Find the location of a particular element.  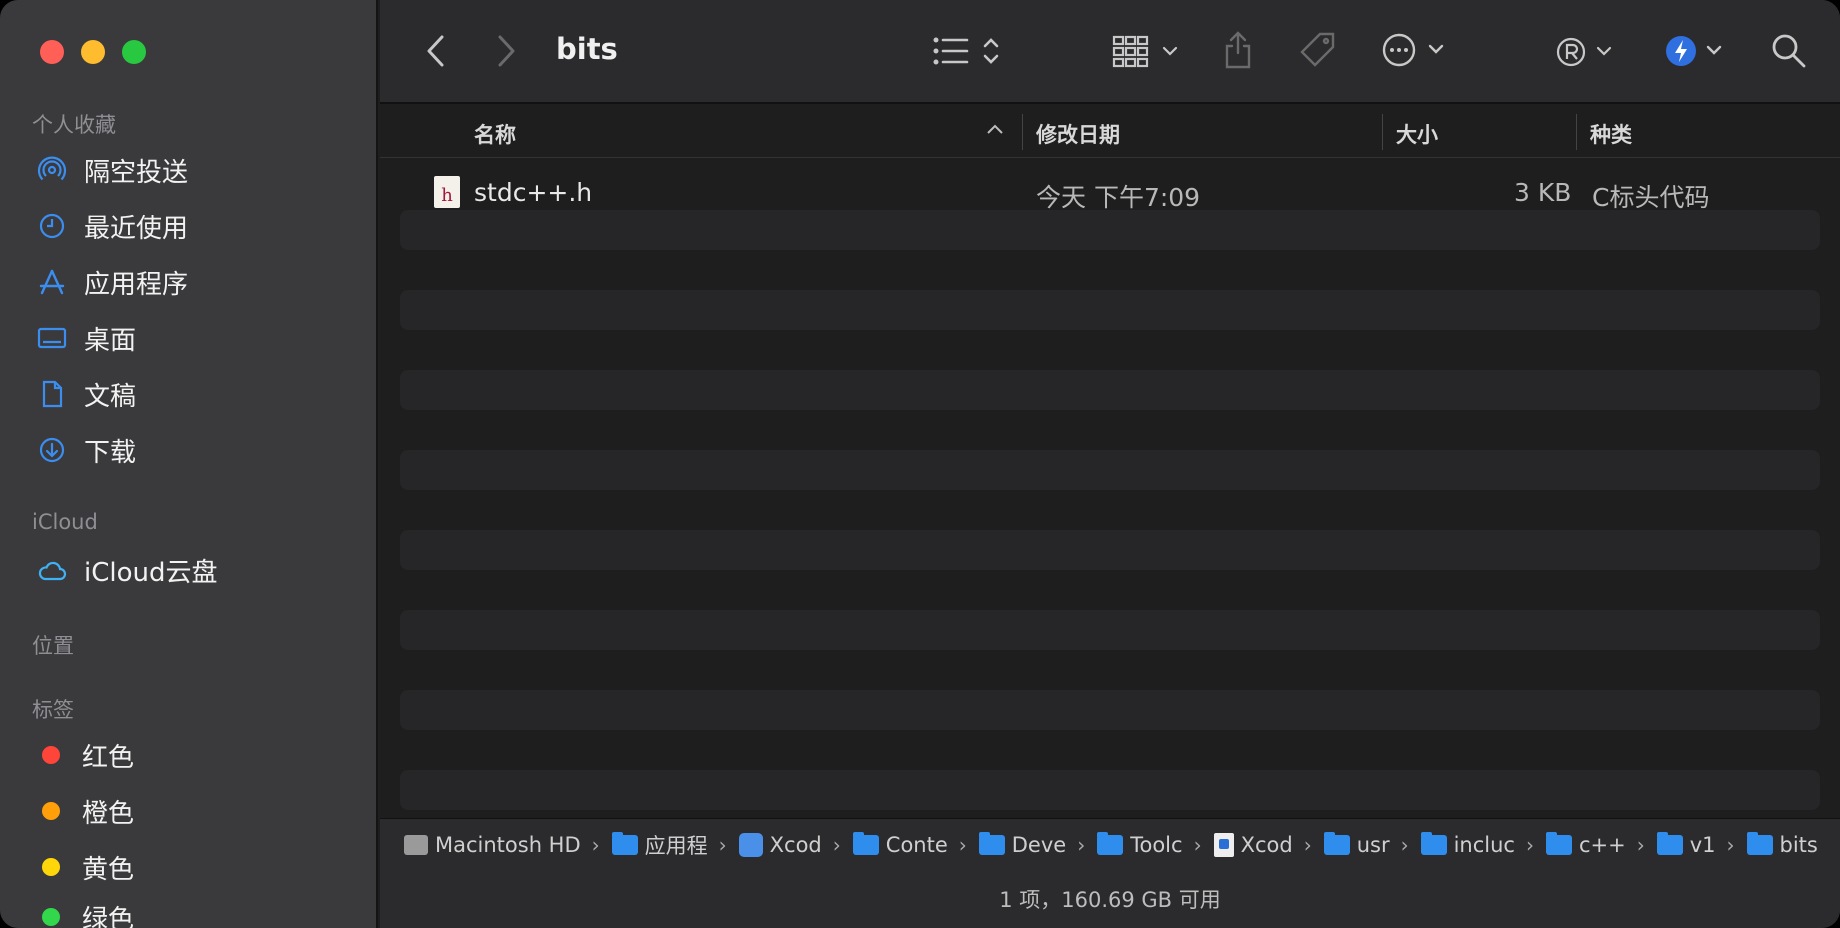

xcode-toolchain-icon is located at coordinates (1223, 844).